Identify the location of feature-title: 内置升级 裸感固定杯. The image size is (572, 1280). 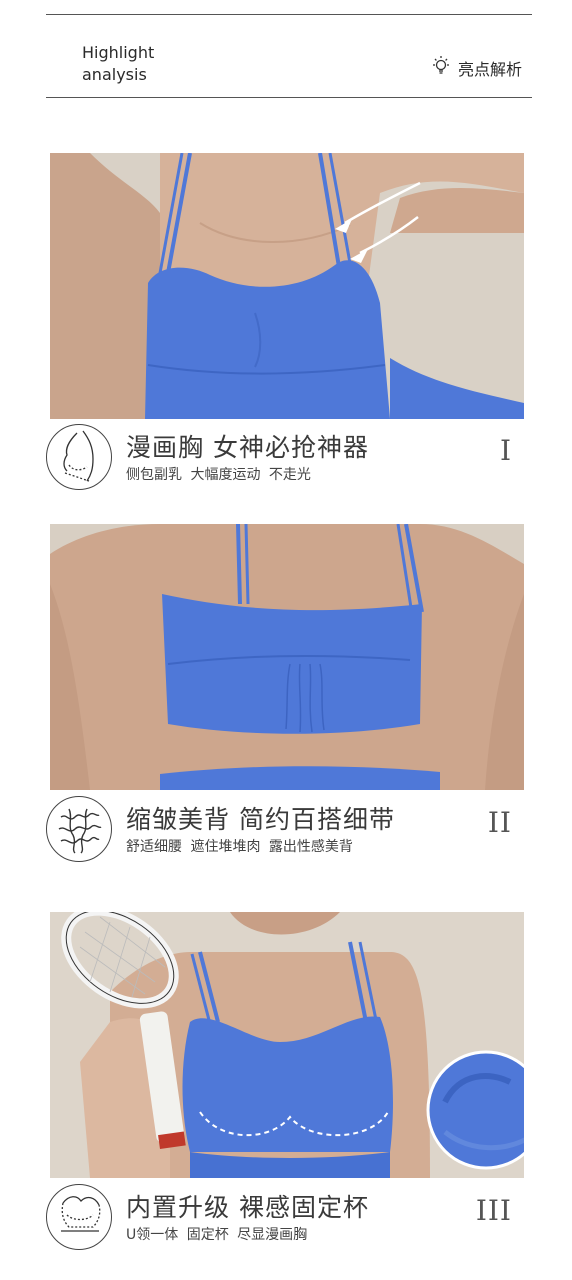
(247, 1207).